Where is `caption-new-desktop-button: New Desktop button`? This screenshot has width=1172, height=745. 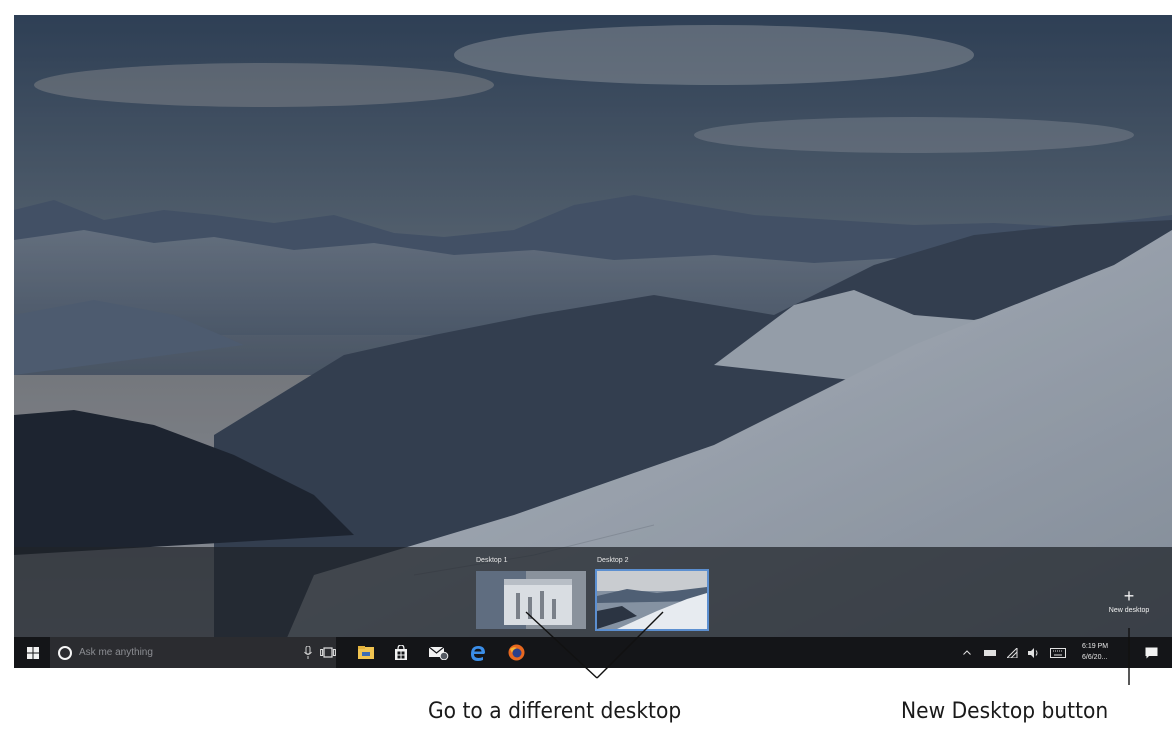
caption-new-desktop-button: New Desktop button is located at coordinates (1005, 711).